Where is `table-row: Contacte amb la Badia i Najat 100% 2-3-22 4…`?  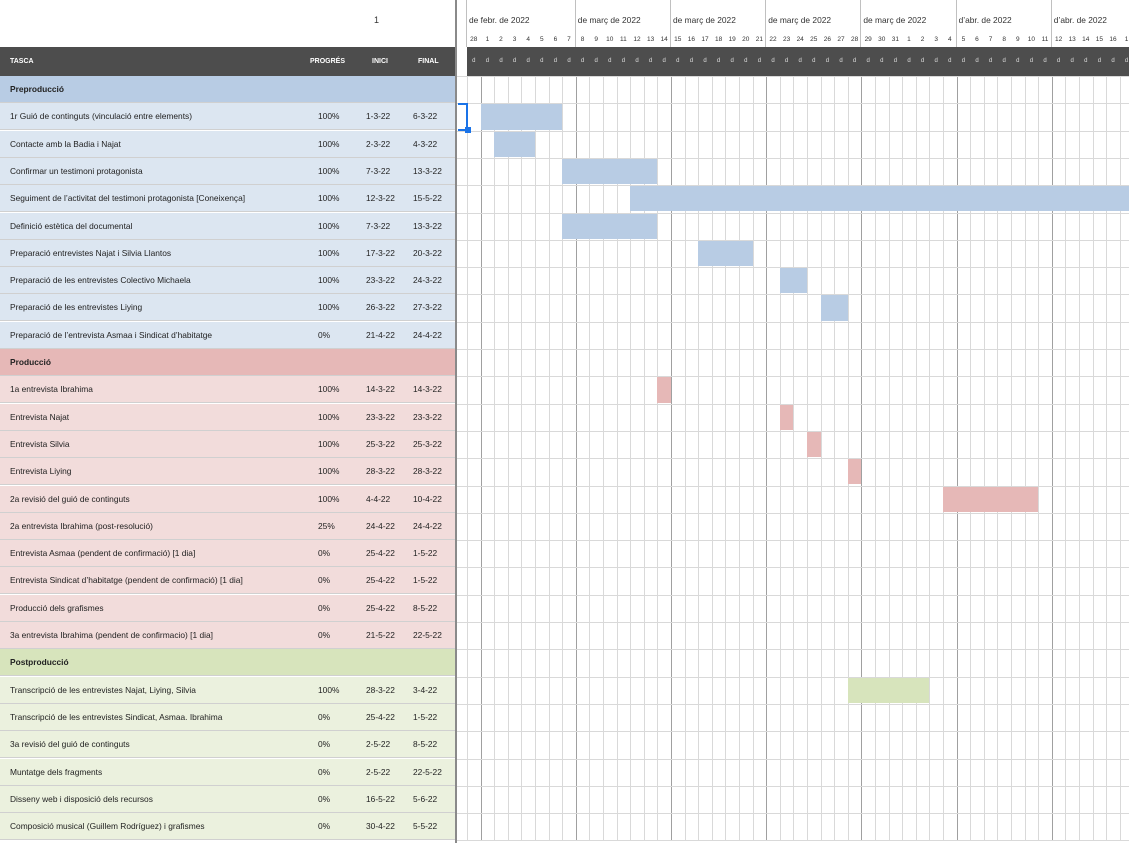 table-row: Contacte amb la Badia i Najat 100% 2-3-22 4… is located at coordinates (227, 144).